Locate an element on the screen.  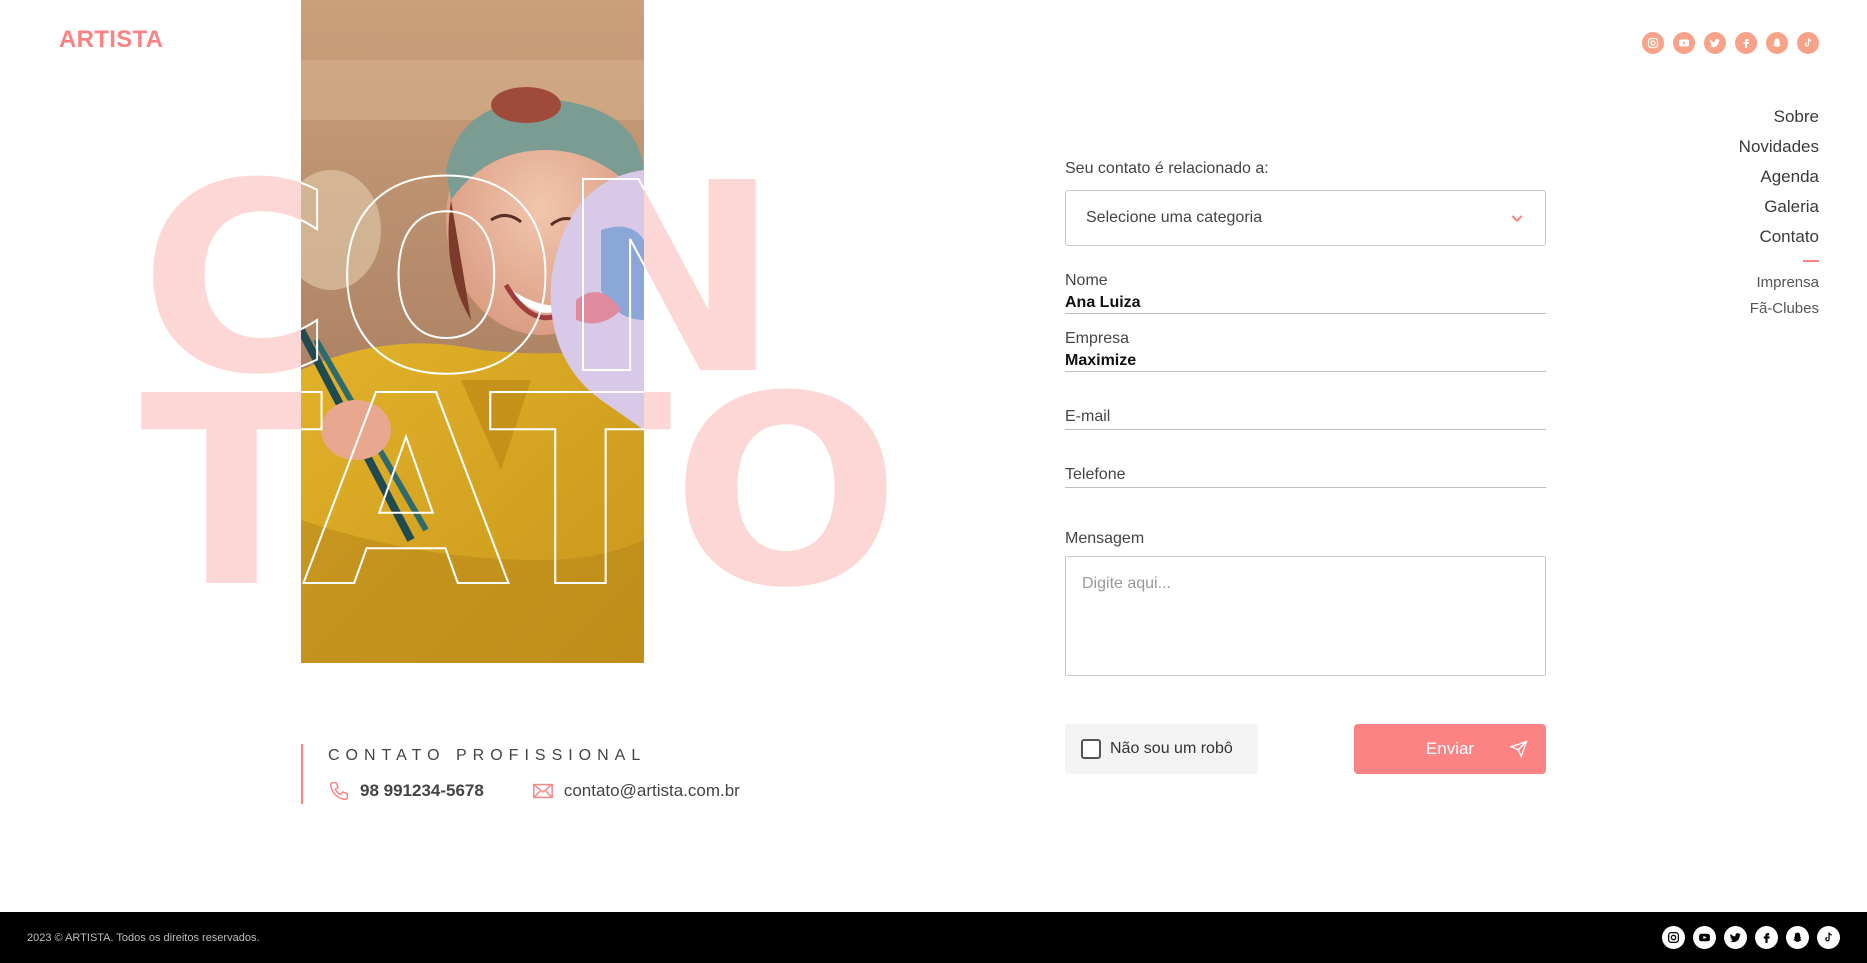
category-select-value: Selecione uma categoria is located at coordinates (1174, 217).